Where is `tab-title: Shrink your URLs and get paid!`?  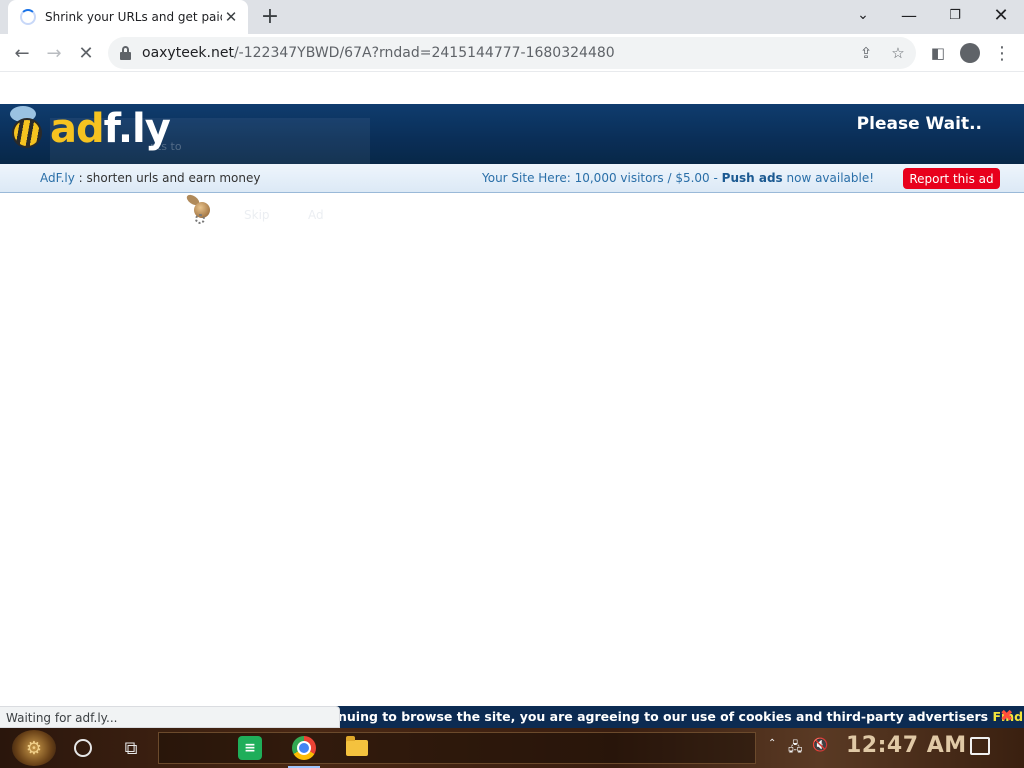 tab-title: Shrink your URLs and get paid! is located at coordinates (133, 17).